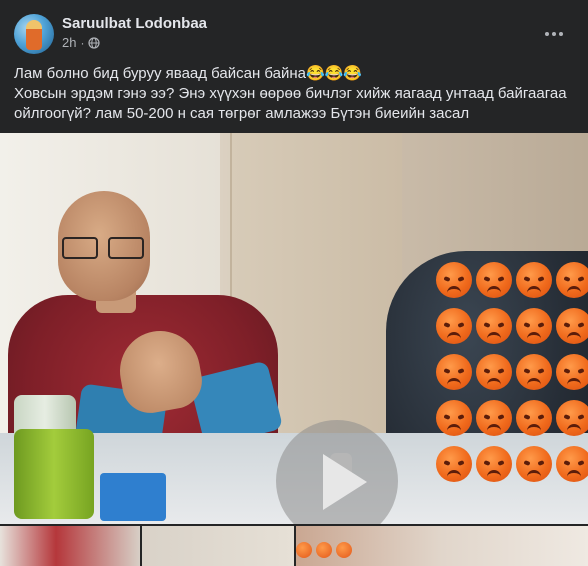 This screenshot has height=566, width=588. I want to click on post-meta: 2h ·, so click(81, 42).